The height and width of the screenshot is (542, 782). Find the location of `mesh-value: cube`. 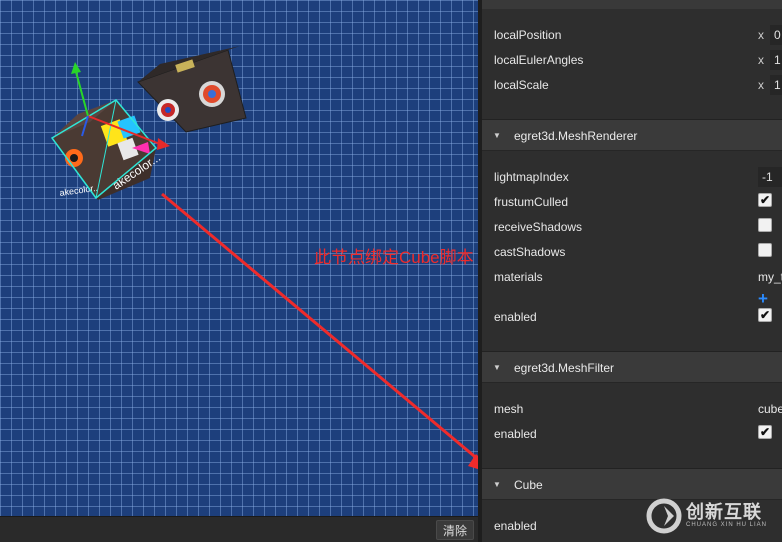

mesh-value: cube is located at coordinates (770, 409).